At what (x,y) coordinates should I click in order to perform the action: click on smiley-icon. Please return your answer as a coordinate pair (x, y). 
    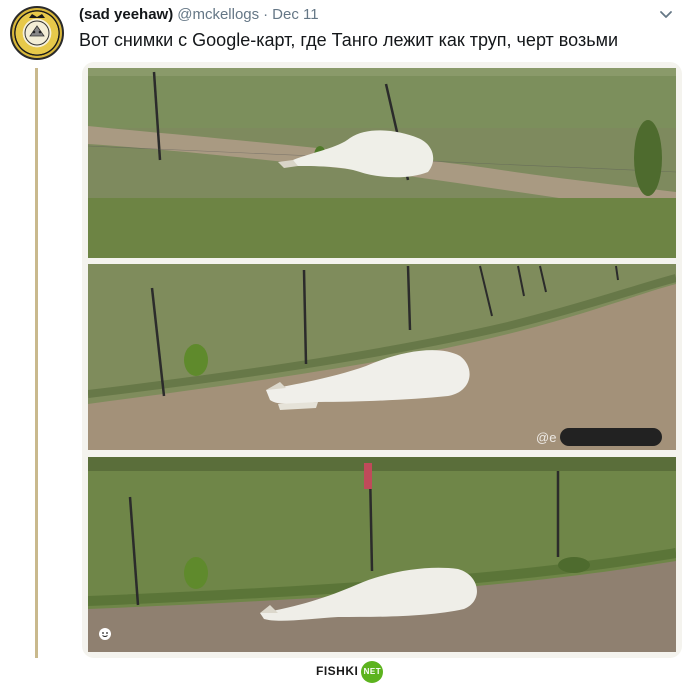
    Looking at the image, I should click on (105, 634).